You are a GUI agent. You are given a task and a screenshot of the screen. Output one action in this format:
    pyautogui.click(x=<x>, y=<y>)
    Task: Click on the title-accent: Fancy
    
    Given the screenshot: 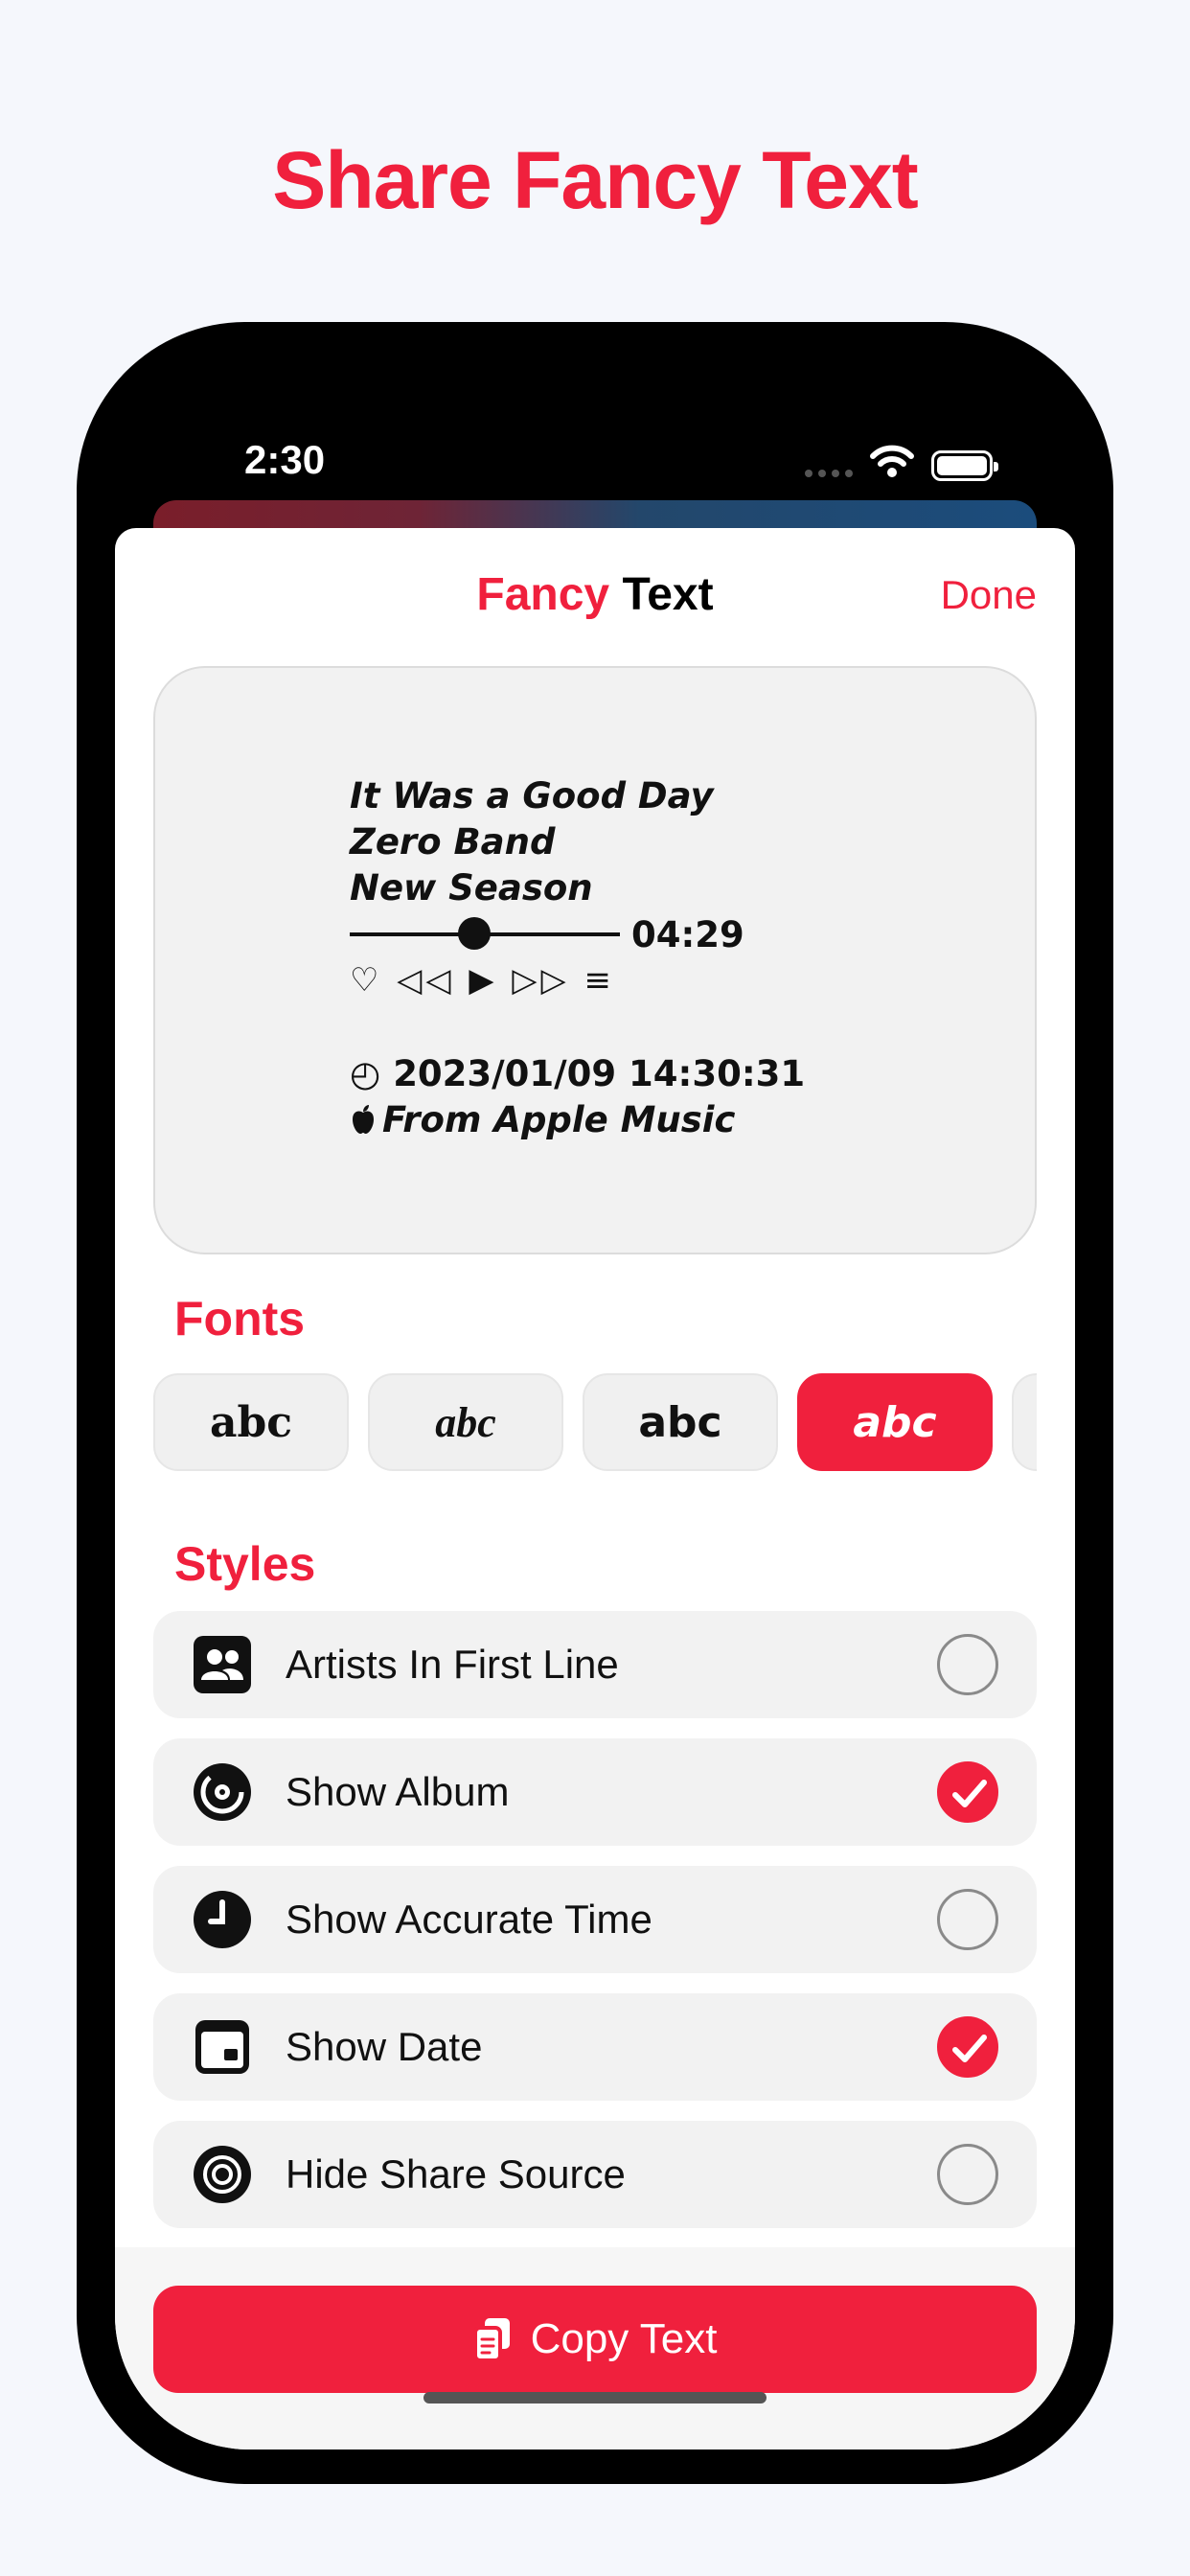 What is the action you would take?
    pyautogui.click(x=543, y=594)
    